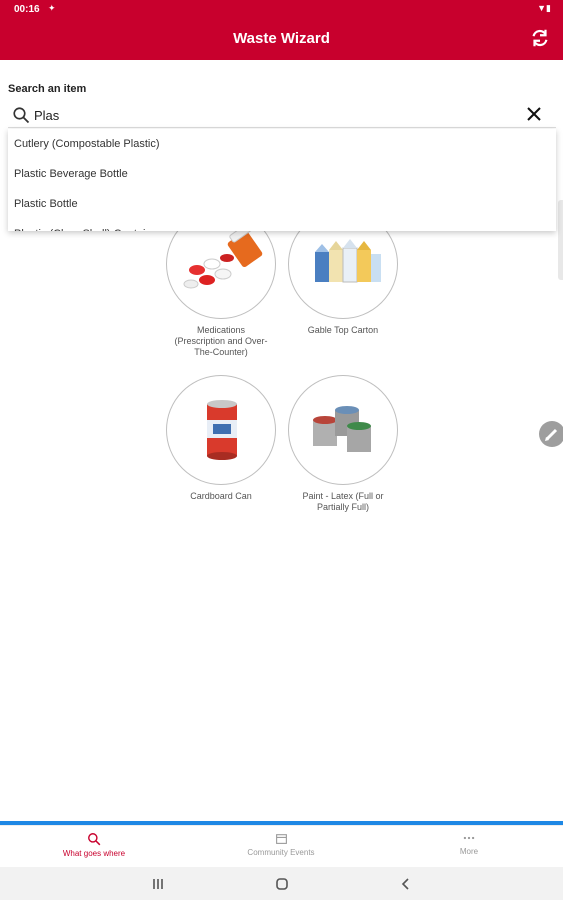 The image size is (563, 900). I want to click on home-icon, so click(282, 884).